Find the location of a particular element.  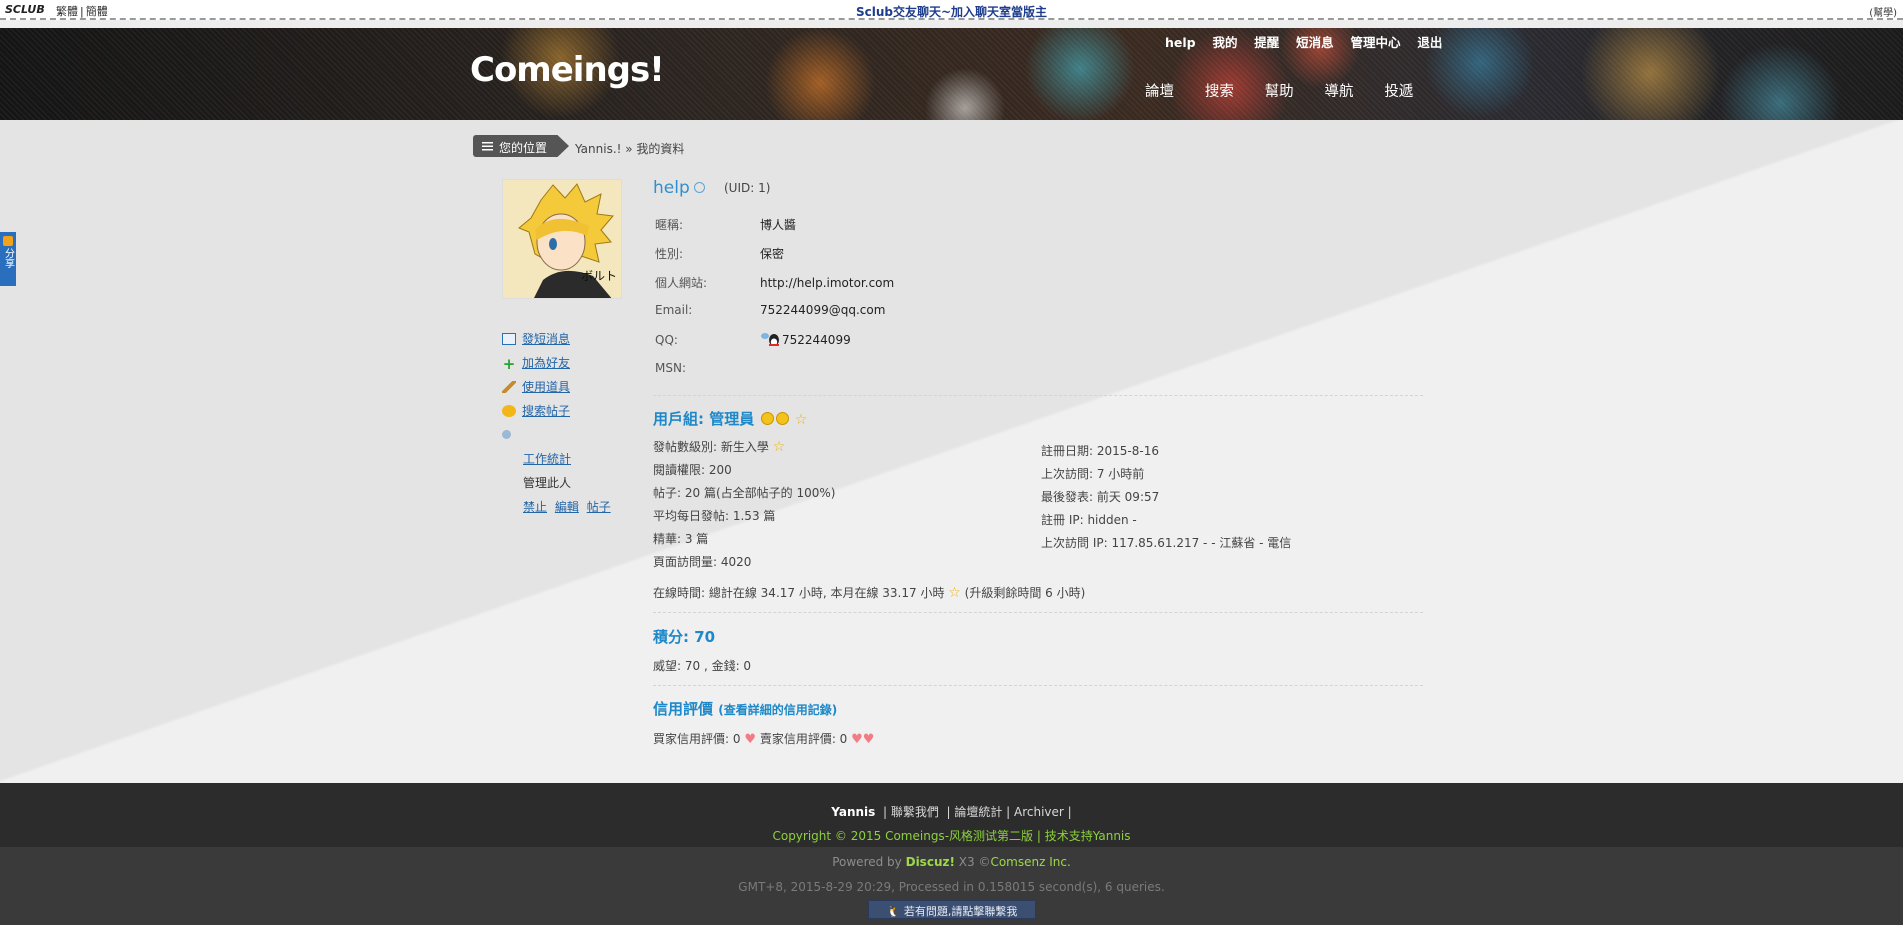

footer-stats-link: 論壇統計 is located at coordinates (978, 812).